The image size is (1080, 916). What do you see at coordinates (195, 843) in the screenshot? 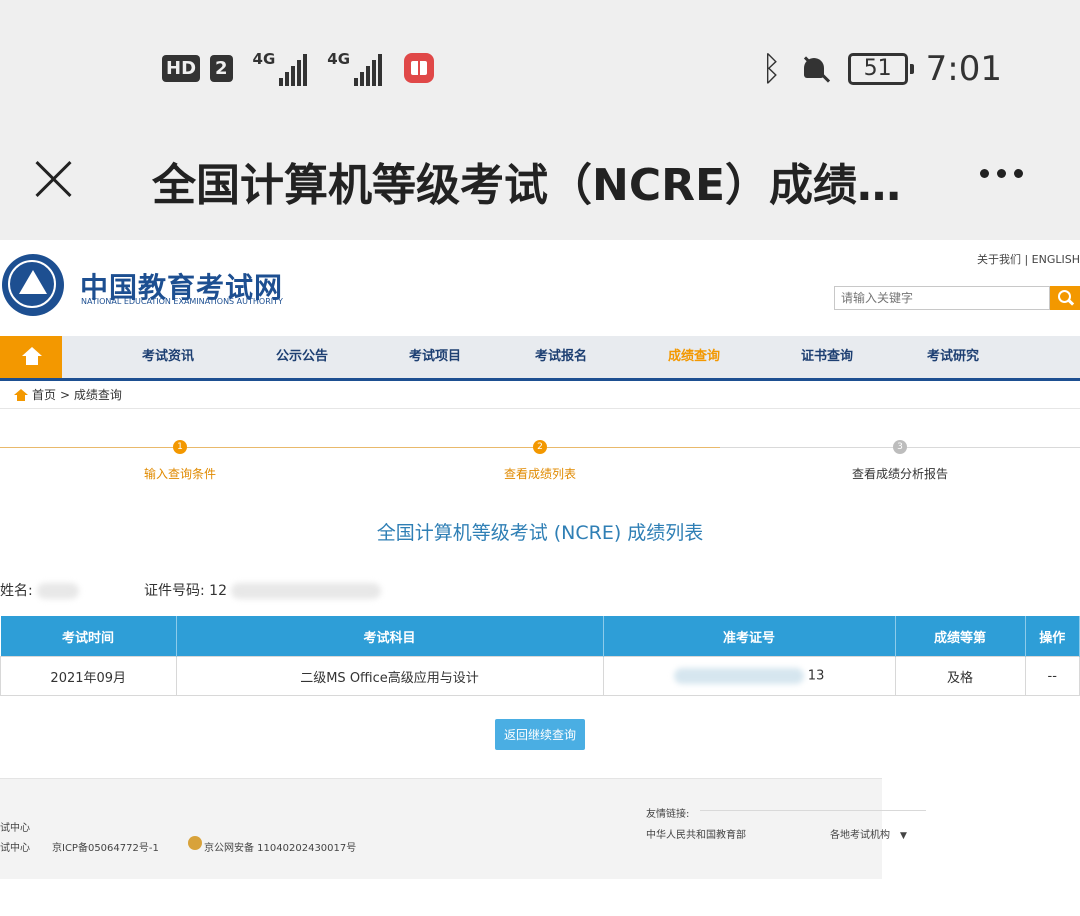
I see `police-badge-icon` at bounding box center [195, 843].